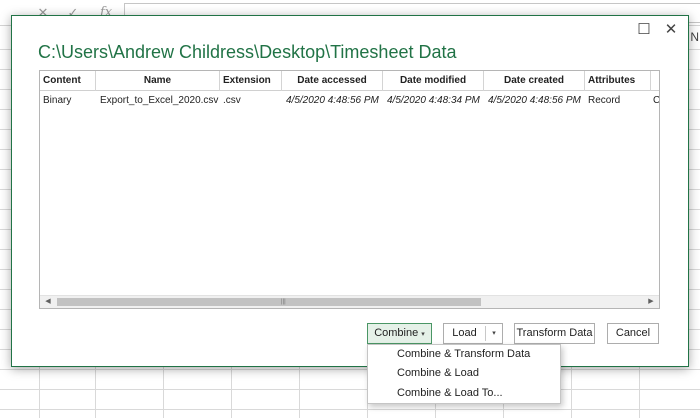  What do you see at coordinates (644, 30) in the screenshot?
I see `maximize-icon: ☐` at bounding box center [644, 30].